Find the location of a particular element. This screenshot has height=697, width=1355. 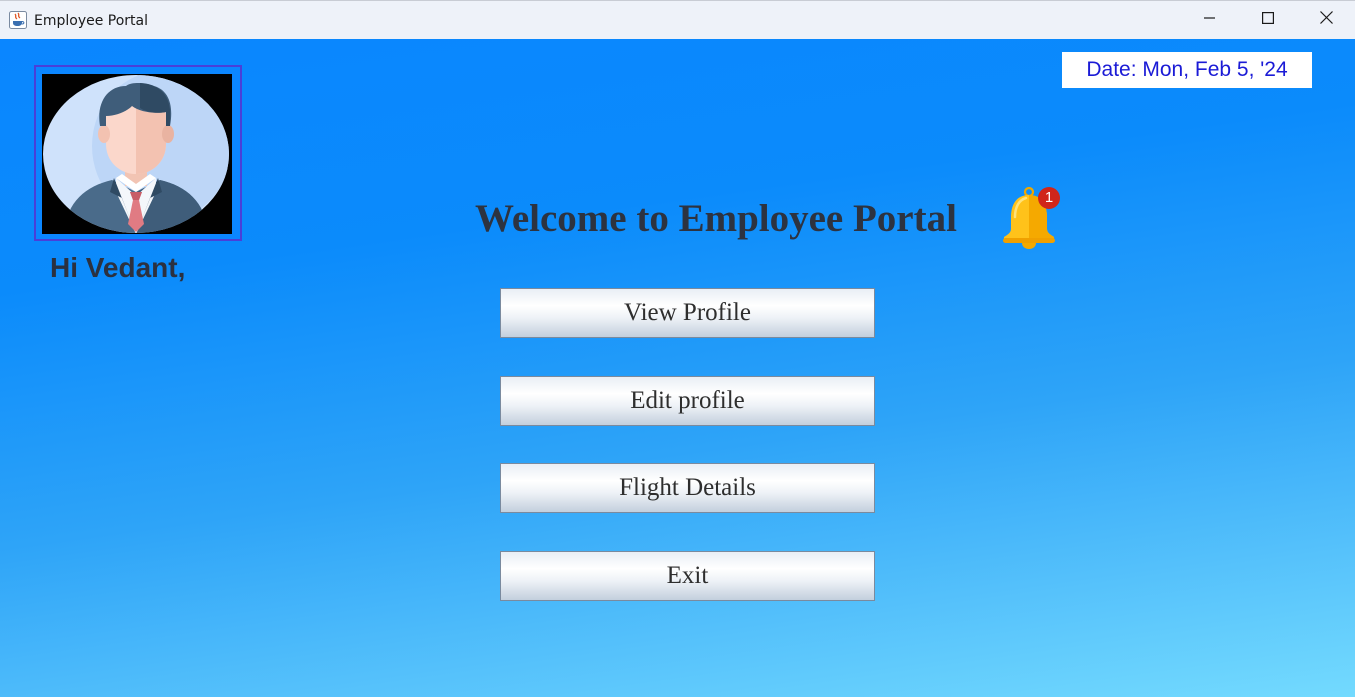

date-text: Date: Mon, Feb 5, '24 is located at coordinates (1187, 69).